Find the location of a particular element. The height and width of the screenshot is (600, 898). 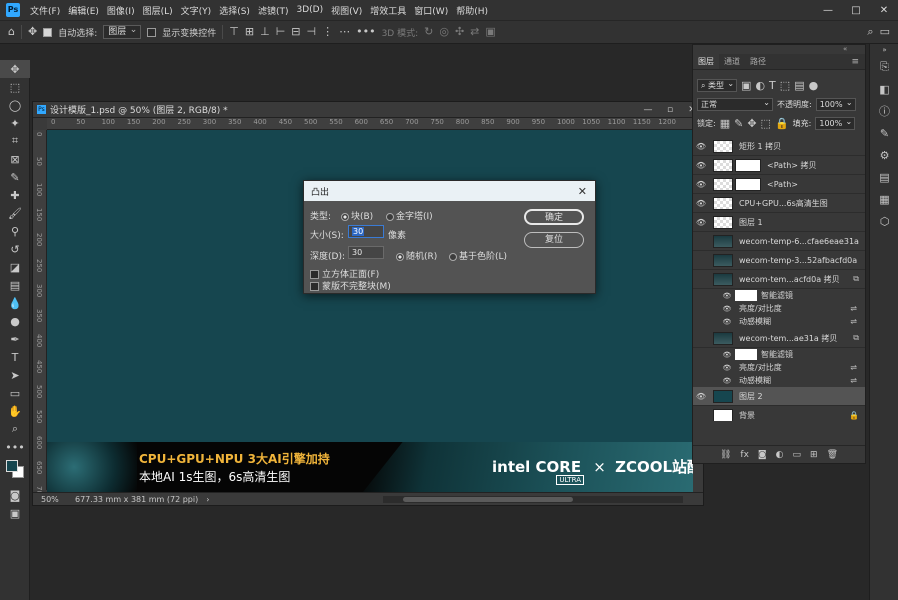

layer-row: wecom-temp-3...52afbacfd0a is located at coordinates (779, 260).